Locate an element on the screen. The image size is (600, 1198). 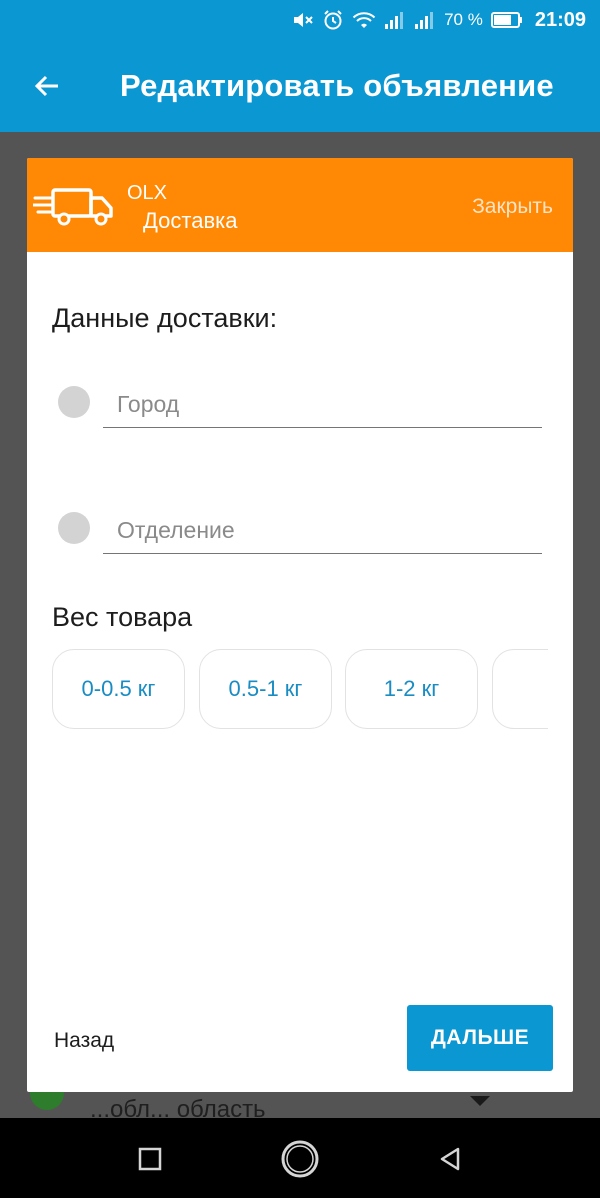
recents-icon is located at coordinates (150, 1159).